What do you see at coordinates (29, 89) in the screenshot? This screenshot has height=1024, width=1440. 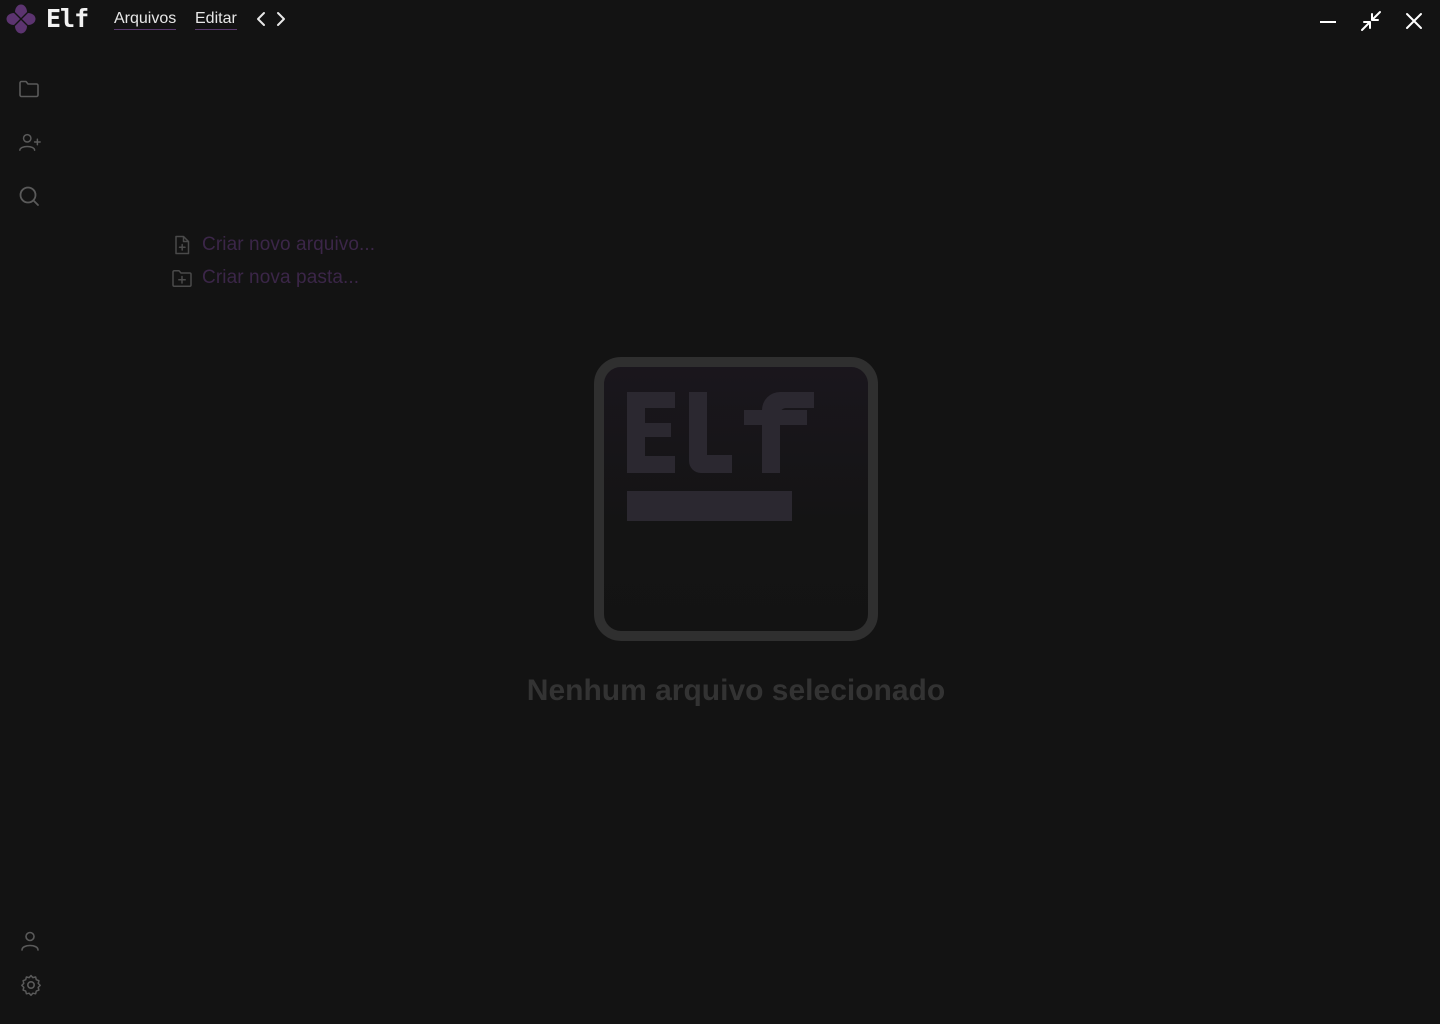 I see `folder-icon` at bounding box center [29, 89].